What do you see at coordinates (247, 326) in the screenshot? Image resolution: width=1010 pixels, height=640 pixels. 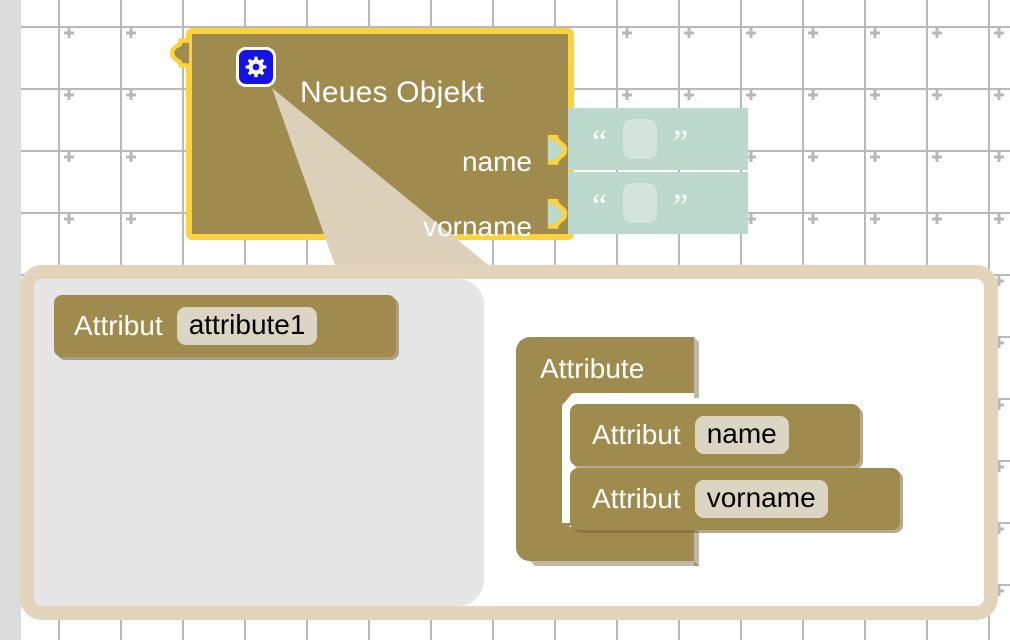 I see `flyout-block-field: attribute1` at bounding box center [247, 326].